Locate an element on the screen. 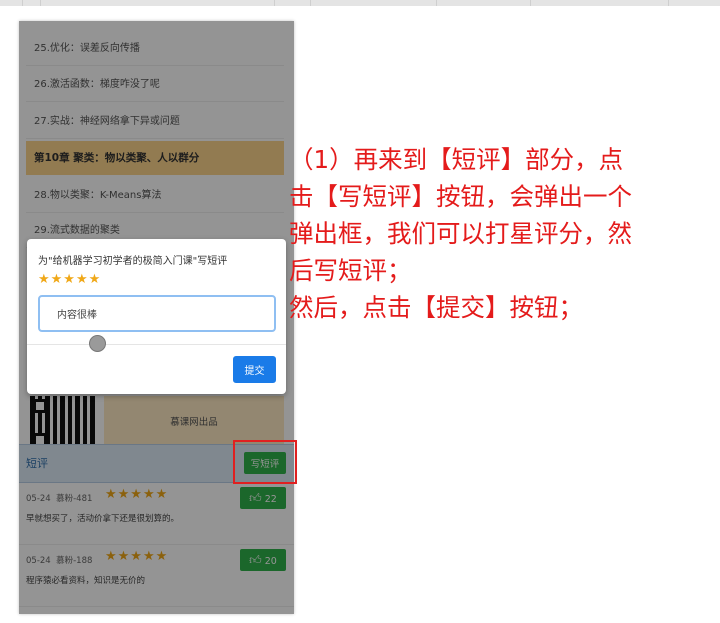  review-text-input is located at coordinates (157, 313).